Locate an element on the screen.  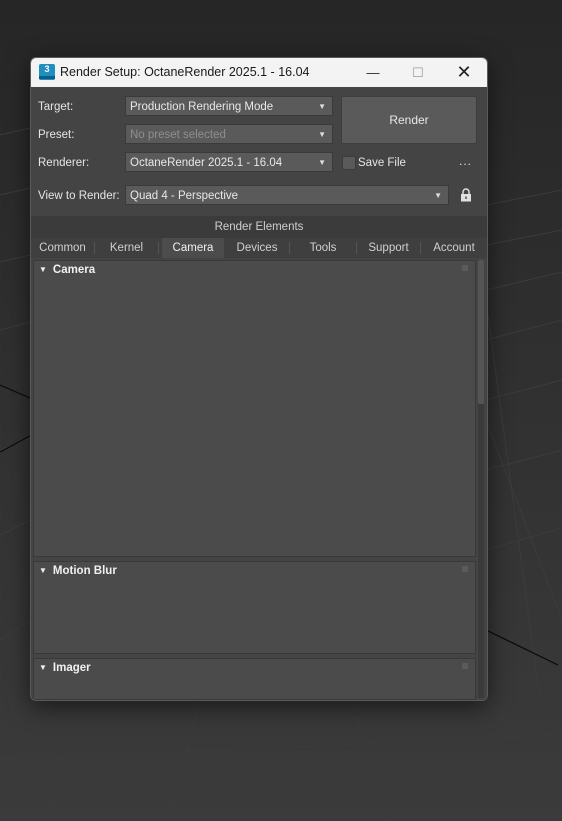
render-elements-bar: Render Elements is located at coordinates (259, 227).